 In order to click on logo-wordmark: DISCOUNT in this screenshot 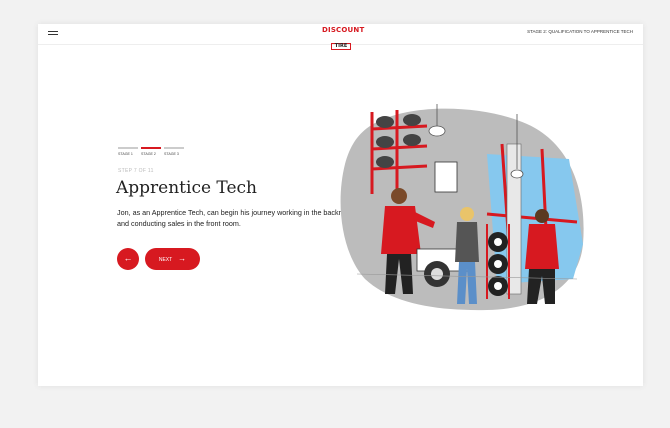, I will do `click(343, 30)`.